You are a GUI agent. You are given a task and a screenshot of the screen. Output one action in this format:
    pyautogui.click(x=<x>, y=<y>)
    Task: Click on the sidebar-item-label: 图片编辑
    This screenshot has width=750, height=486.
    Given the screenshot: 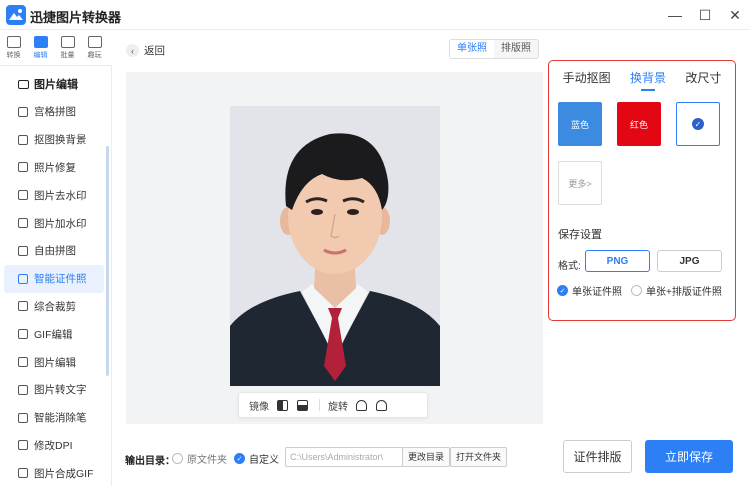 What is the action you would take?
    pyautogui.click(x=55, y=362)
    